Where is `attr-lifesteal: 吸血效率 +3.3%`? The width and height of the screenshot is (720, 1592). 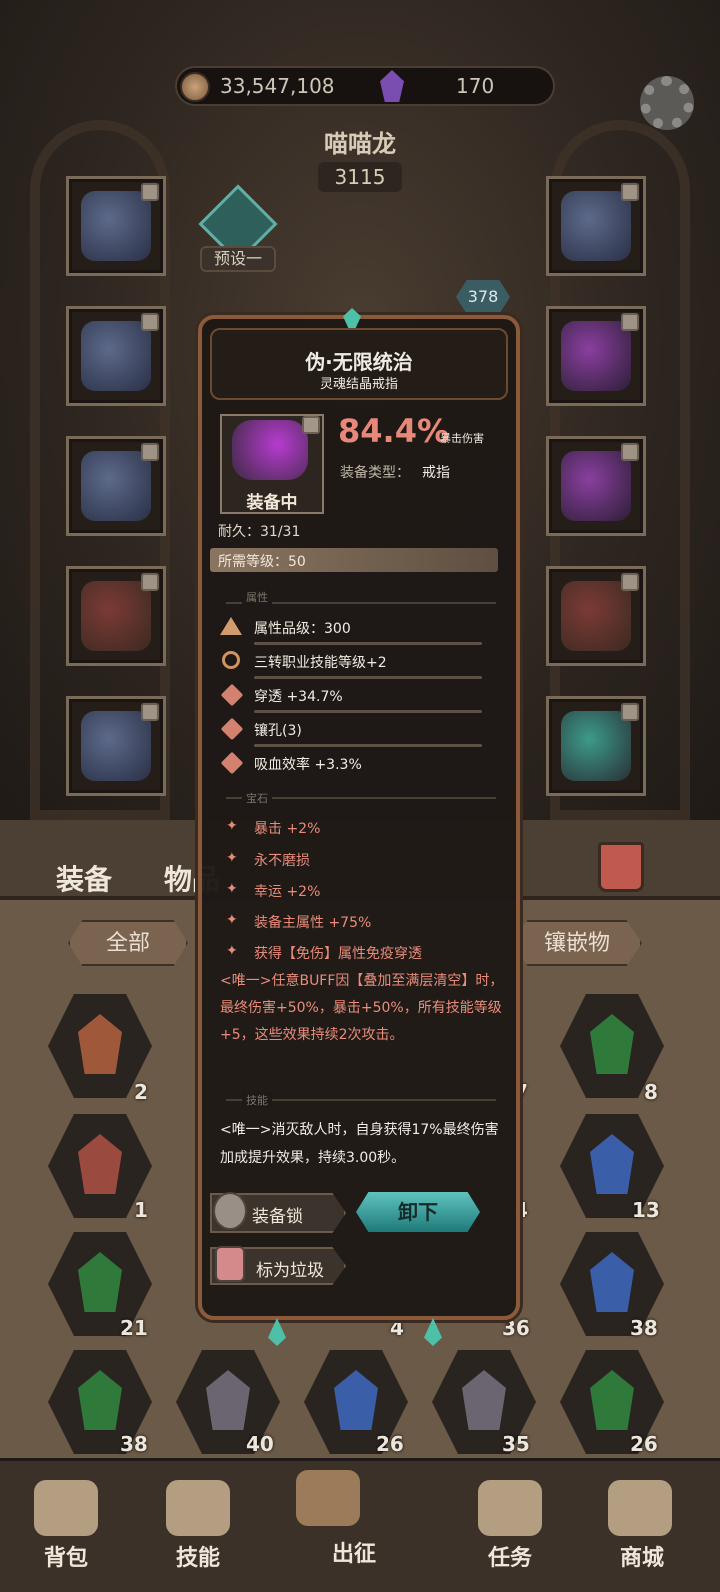 attr-lifesteal: 吸血效率 +3.3% is located at coordinates (308, 765).